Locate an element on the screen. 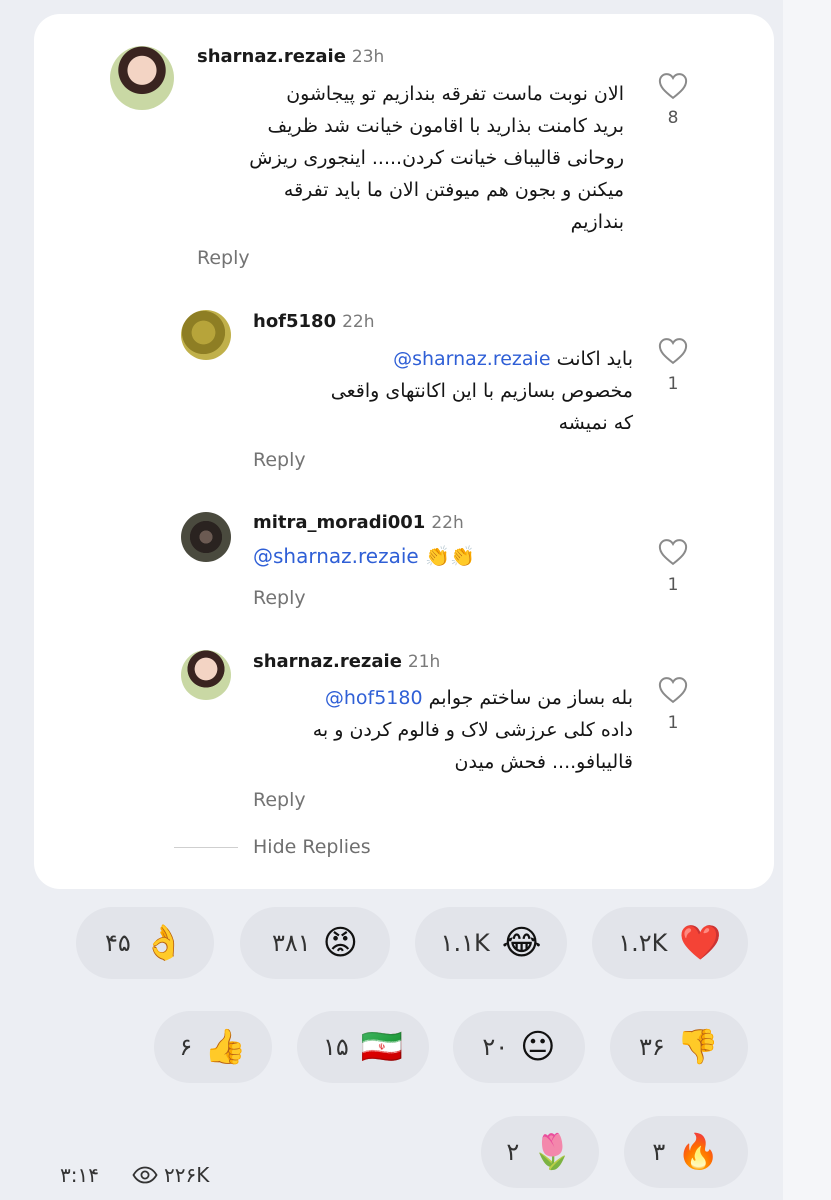 The height and width of the screenshot is (1200, 831). reaction-count: ۱.۱K is located at coordinates (465, 943).